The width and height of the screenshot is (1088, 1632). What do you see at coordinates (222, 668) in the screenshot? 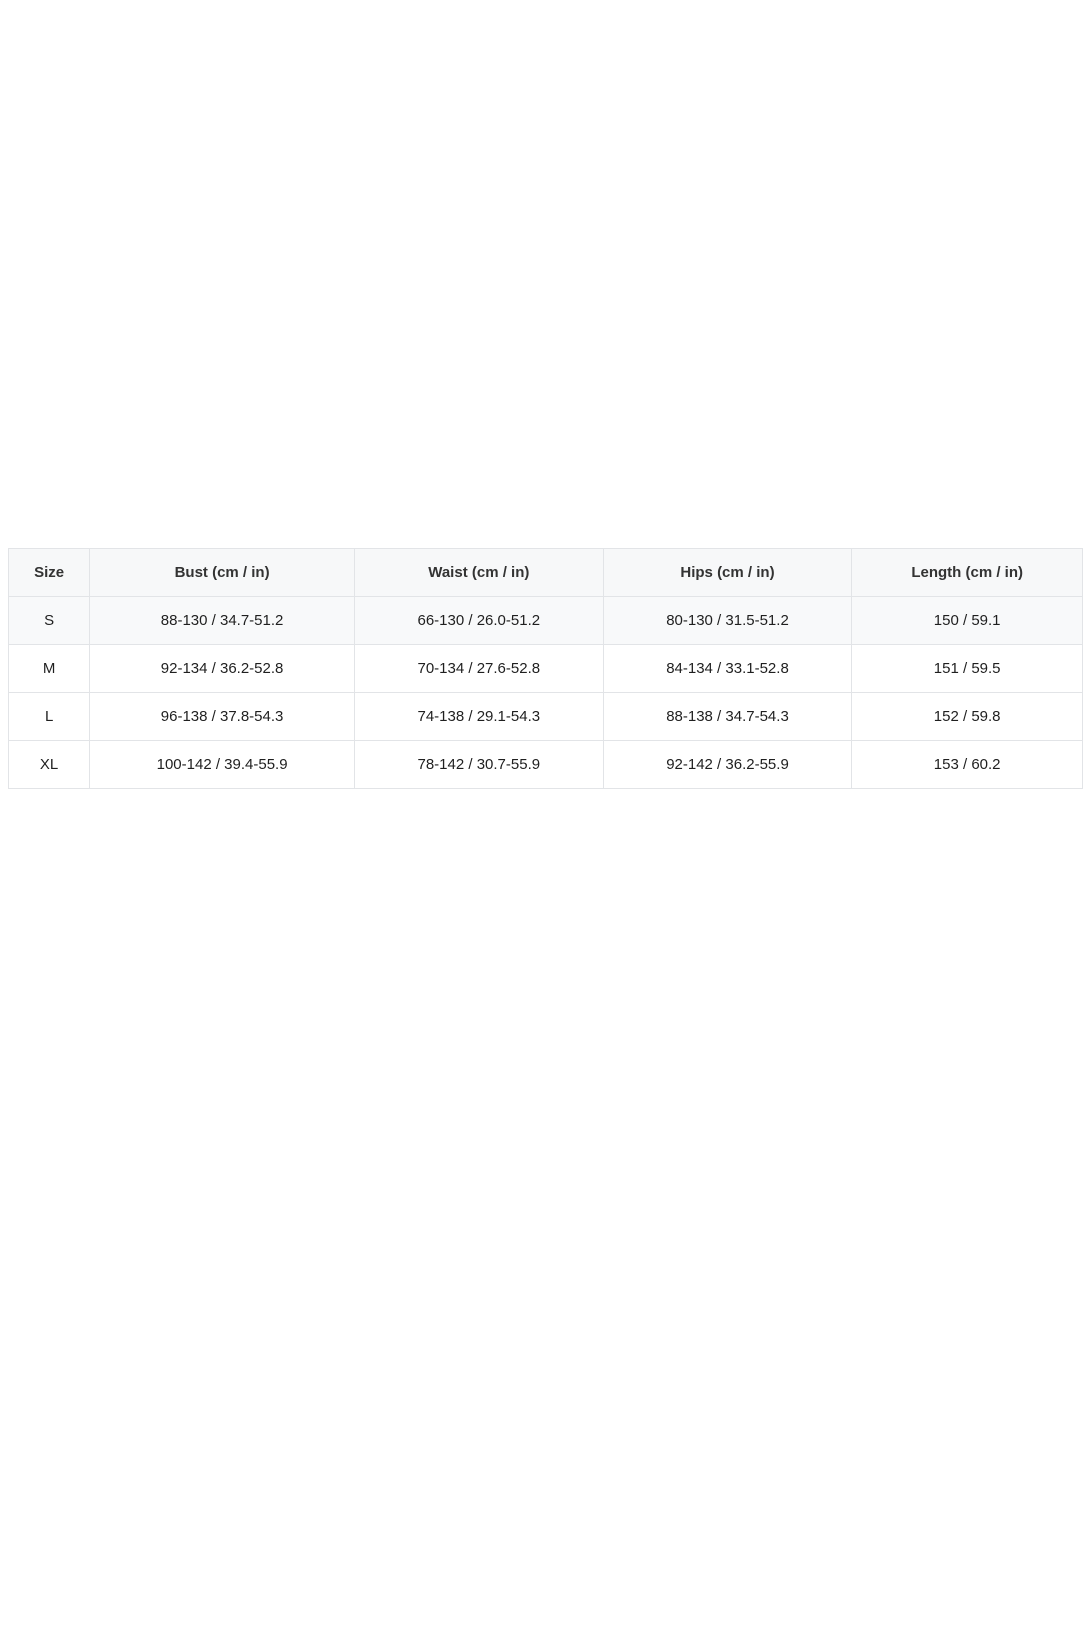
I see `cell-bust: 92-134 / 36.2-52.8` at bounding box center [222, 668].